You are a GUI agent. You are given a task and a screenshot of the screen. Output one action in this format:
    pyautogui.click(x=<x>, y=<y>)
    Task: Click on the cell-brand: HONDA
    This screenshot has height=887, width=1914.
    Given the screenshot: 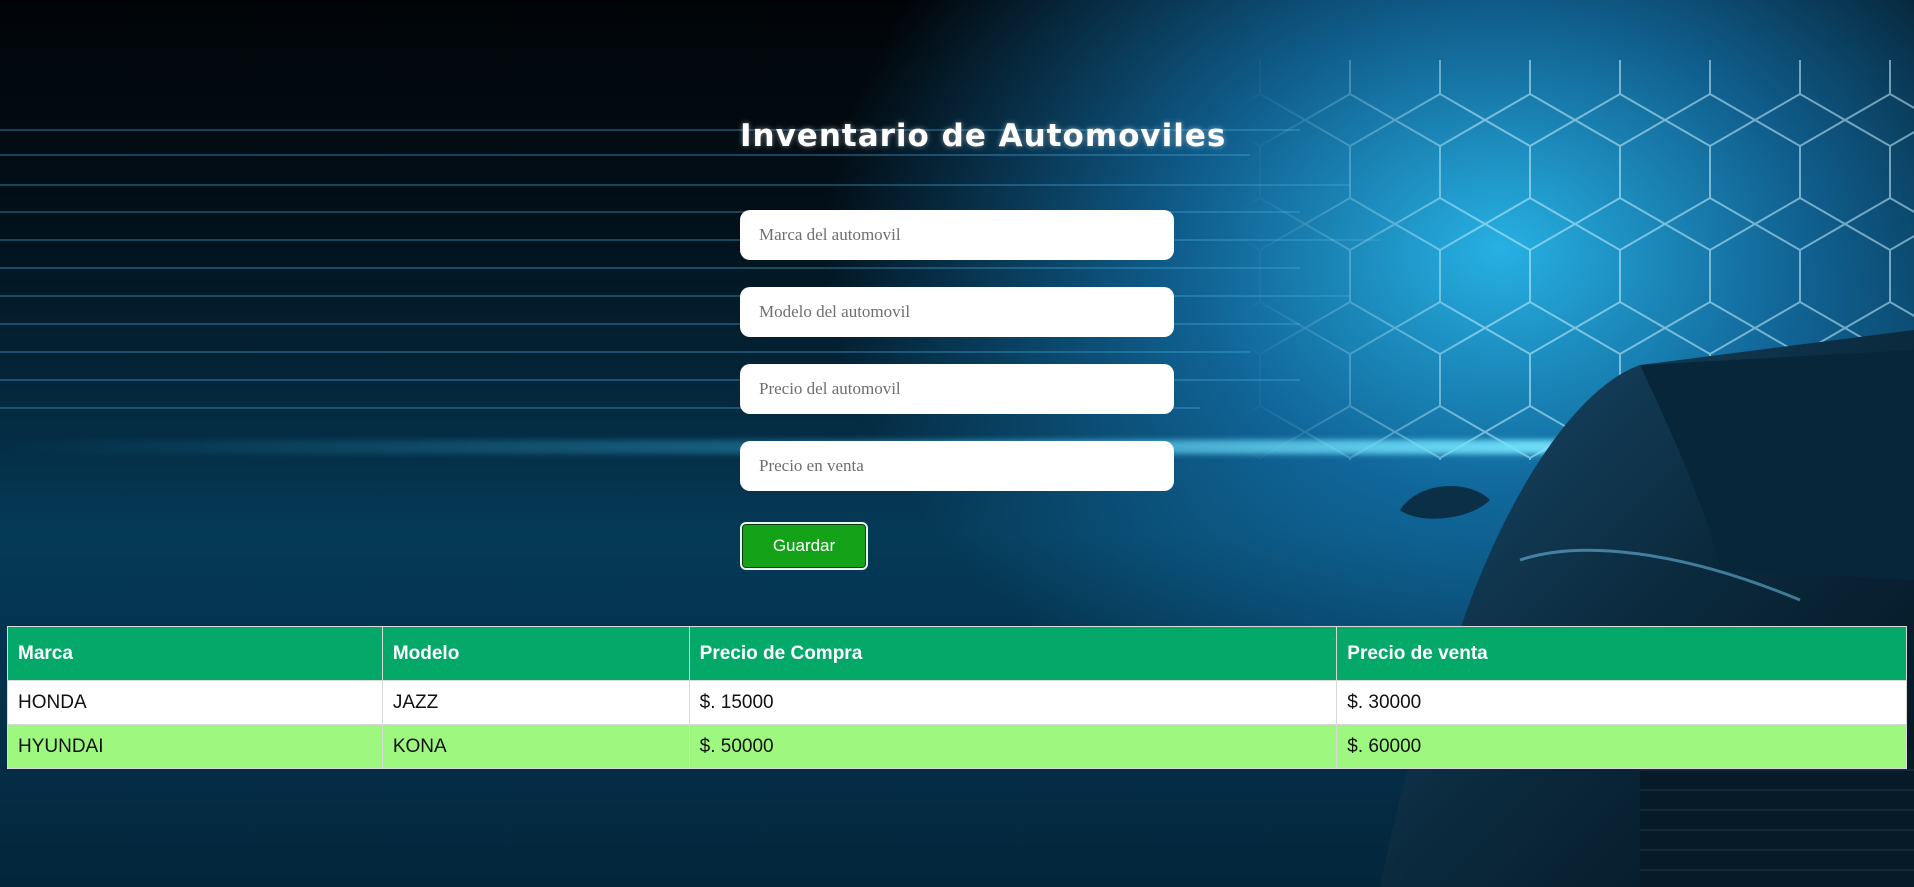 What is the action you would take?
    pyautogui.click(x=195, y=702)
    